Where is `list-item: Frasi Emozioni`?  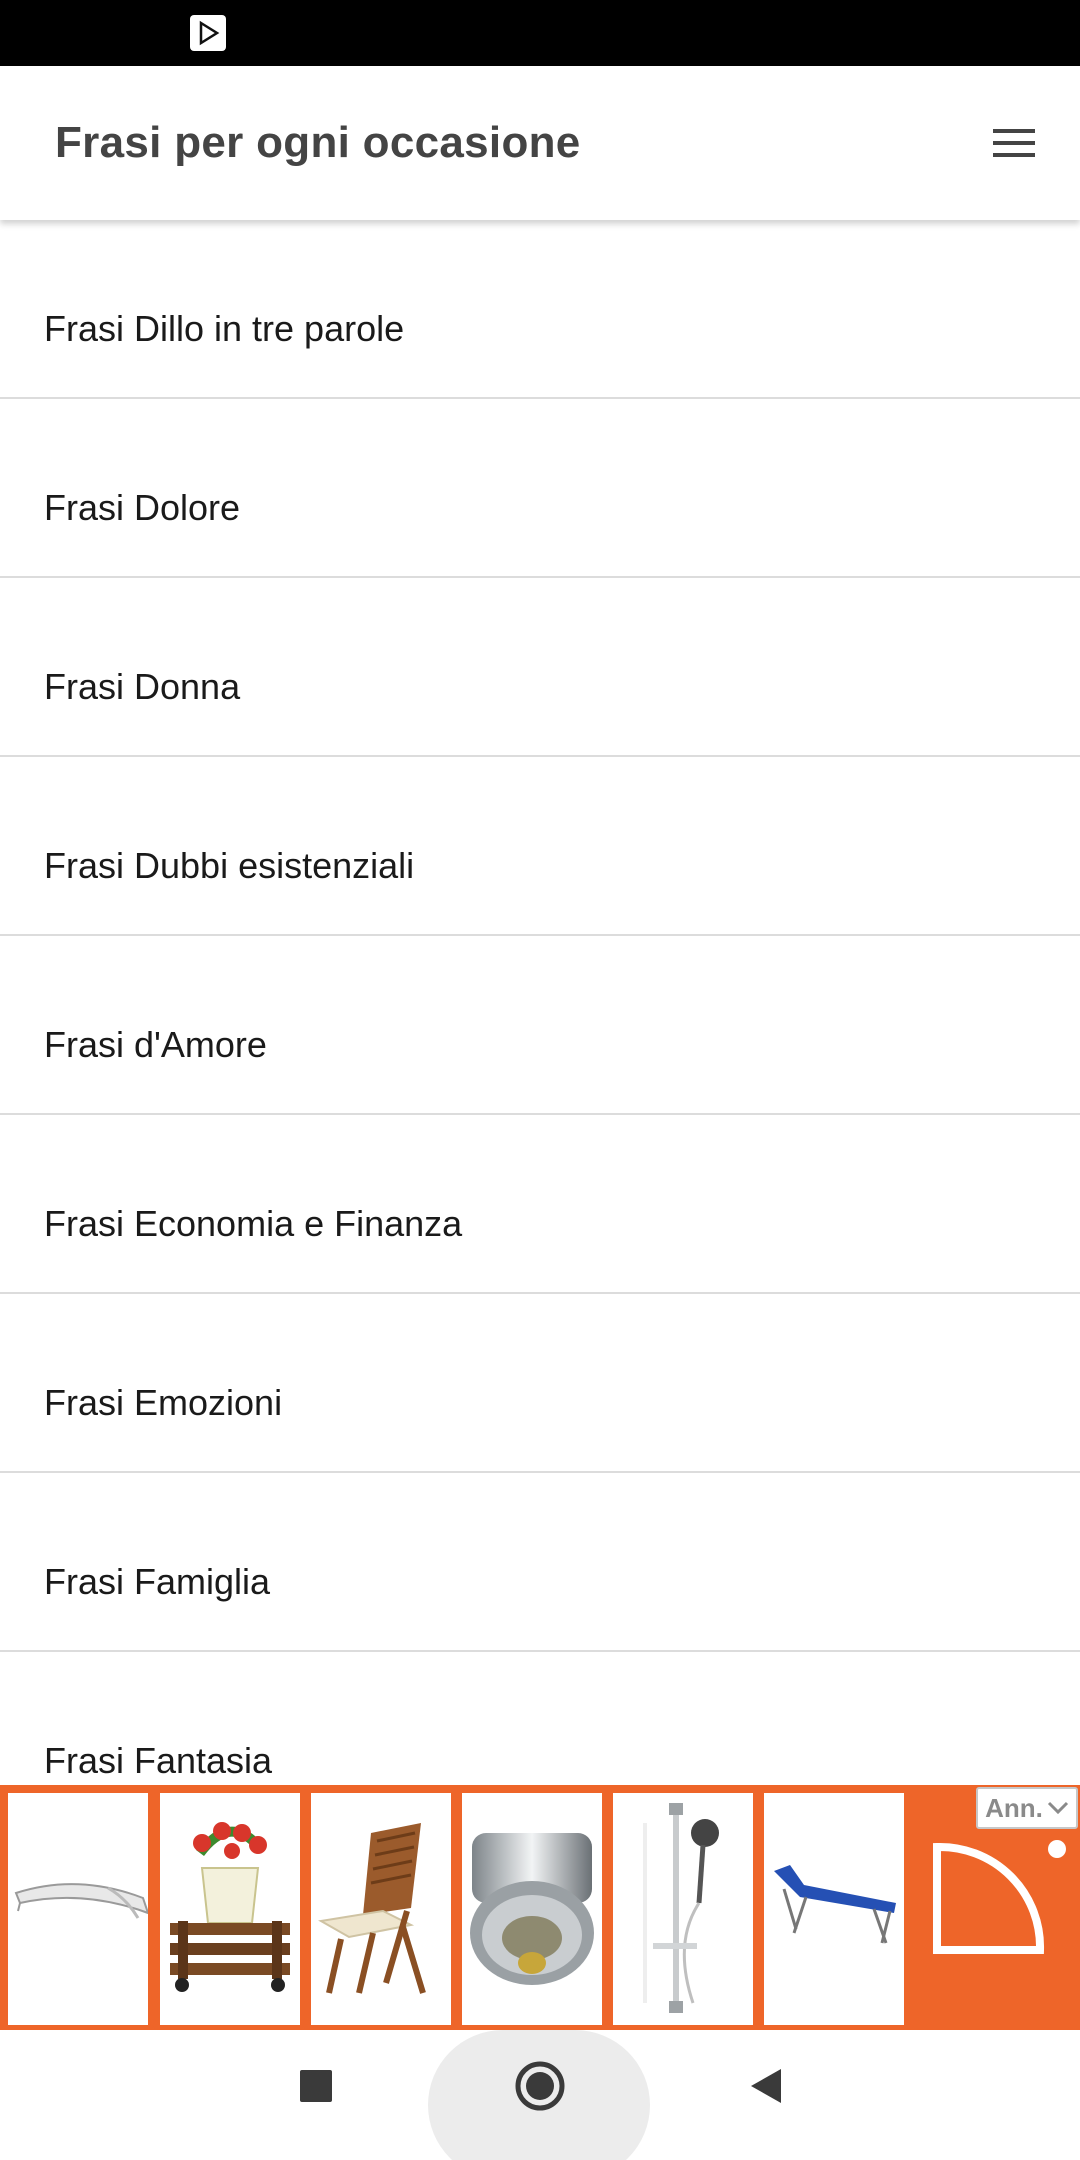
list-item: Frasi Emozioni is located at coordinates (540, 1383).